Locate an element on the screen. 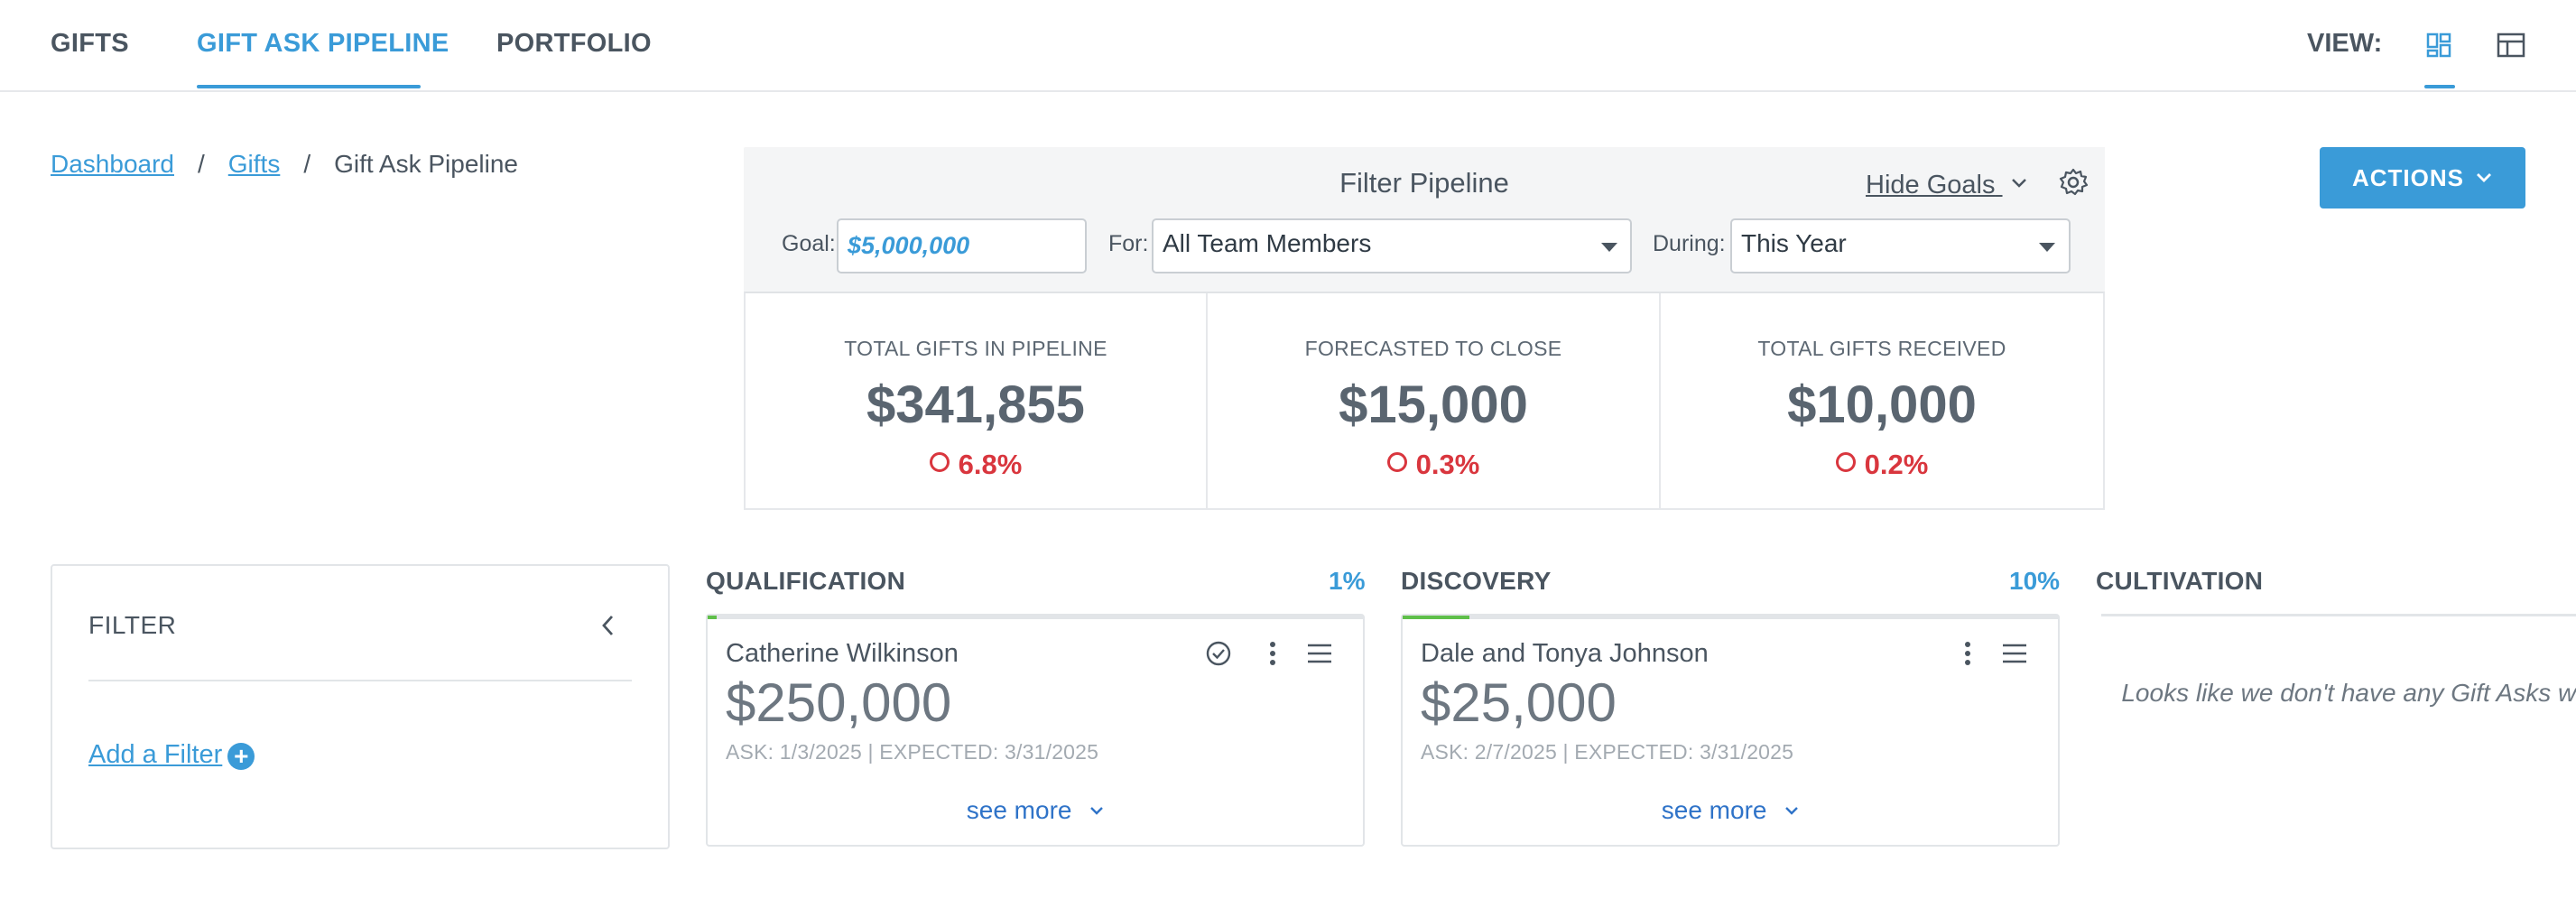 The image size is (2576, 908). column-title-qualification: QUALIFICATION is located at coordinates (806, 581).